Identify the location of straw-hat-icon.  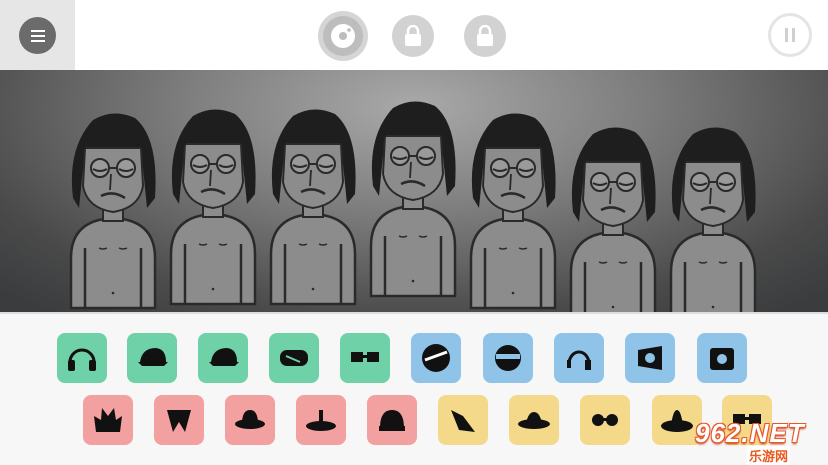
(534, 420).